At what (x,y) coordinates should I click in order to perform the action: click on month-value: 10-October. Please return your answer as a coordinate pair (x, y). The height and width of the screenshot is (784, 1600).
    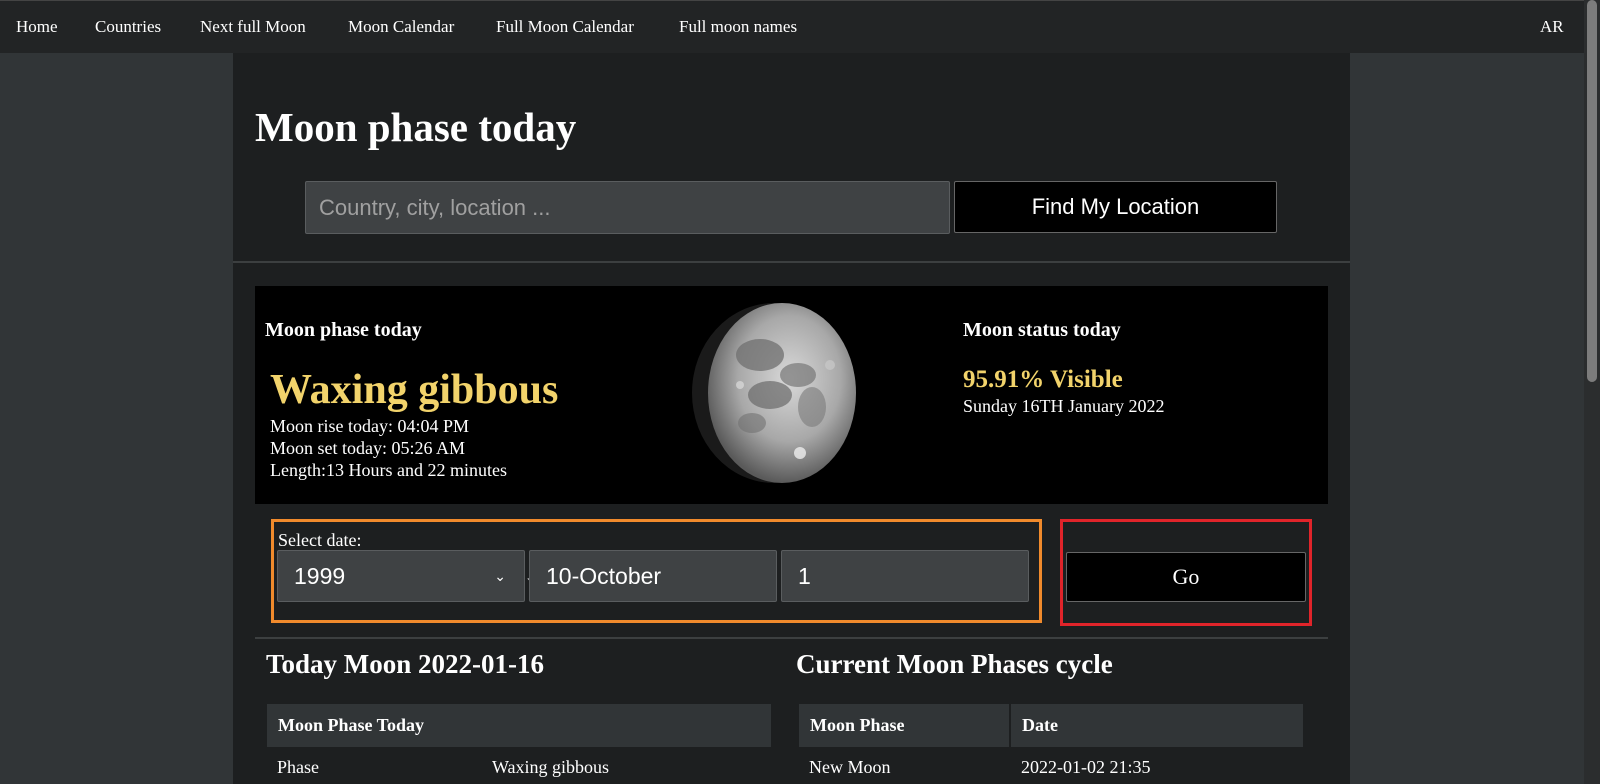
    Looking at the image, I should click on (604, 576).